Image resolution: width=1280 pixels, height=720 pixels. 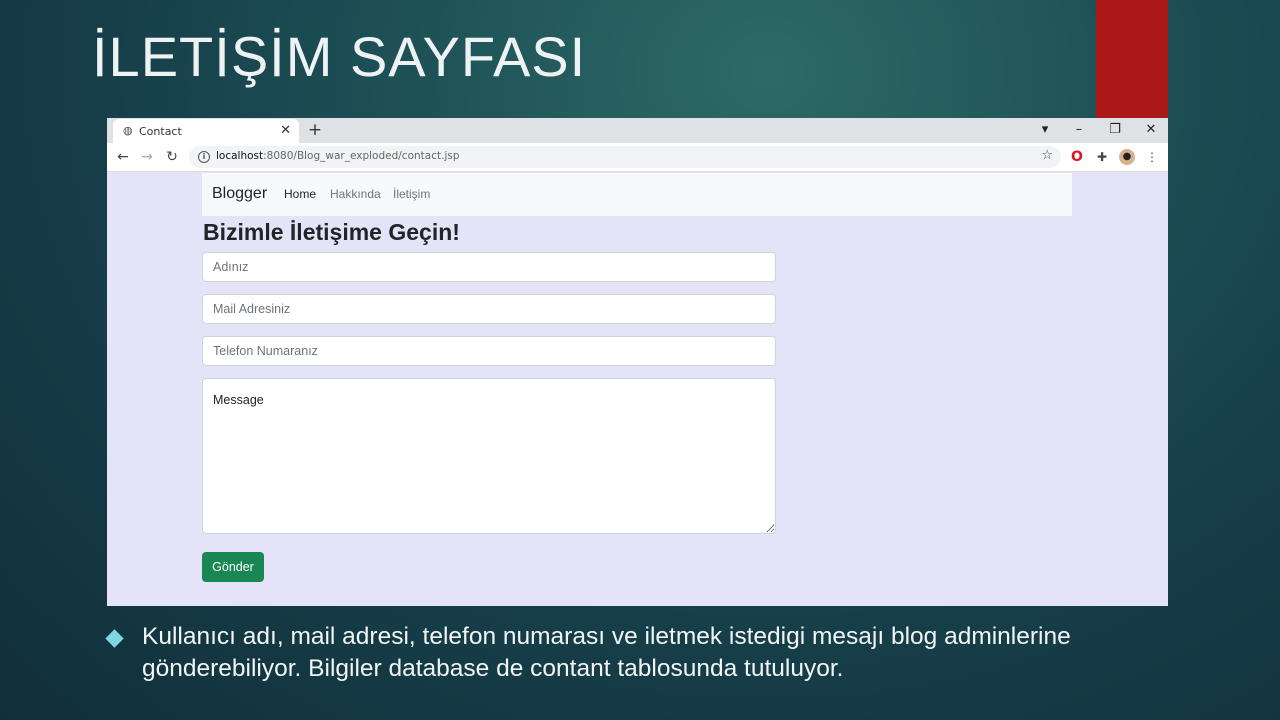 I want to click on name-field, so click(x=489, y=267).